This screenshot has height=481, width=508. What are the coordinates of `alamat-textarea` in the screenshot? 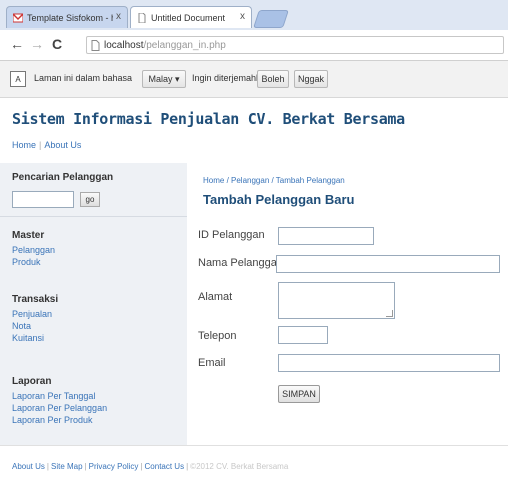 It's located at (336, 300).